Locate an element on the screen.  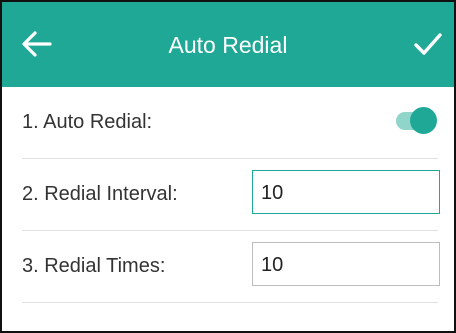
redial-interval-label: 2. Redial Interval: is located at coordinates (100, 194).